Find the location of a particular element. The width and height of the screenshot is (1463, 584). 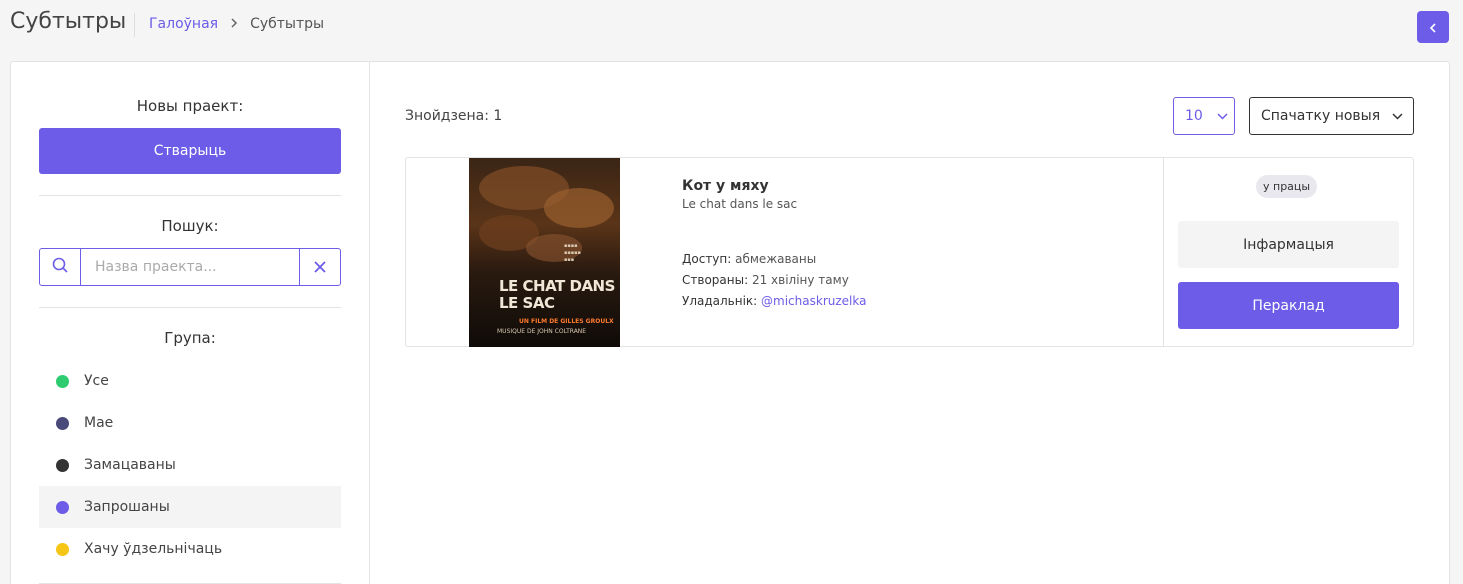

breadcrumb: Галоўная Субтытры is located at coordinates (236, 24).